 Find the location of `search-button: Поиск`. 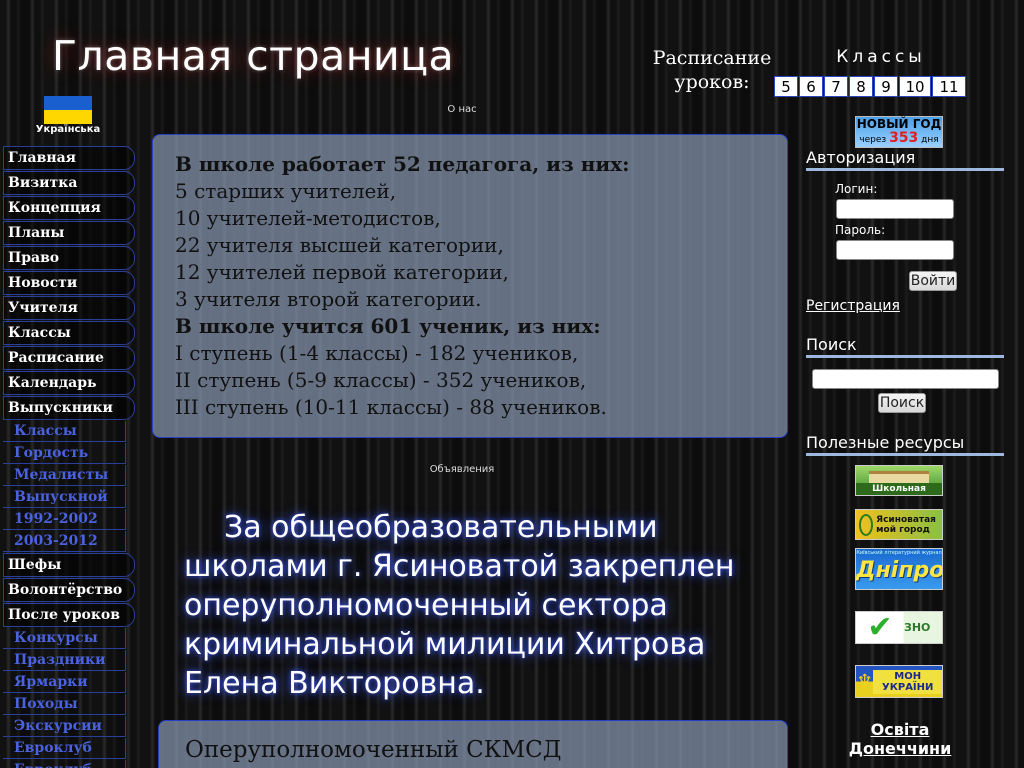

search-button: Поиск is located at coordinates (902, 403).